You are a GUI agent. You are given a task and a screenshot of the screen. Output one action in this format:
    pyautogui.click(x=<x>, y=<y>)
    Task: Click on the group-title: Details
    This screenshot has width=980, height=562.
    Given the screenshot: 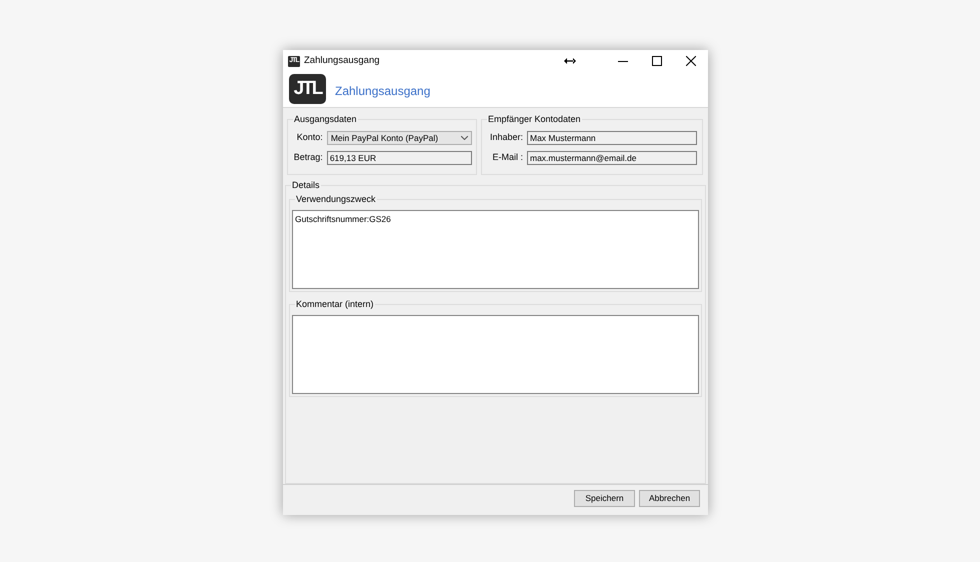 What is the action you would take?
    pyautogui.click(x=306, y=184)
    